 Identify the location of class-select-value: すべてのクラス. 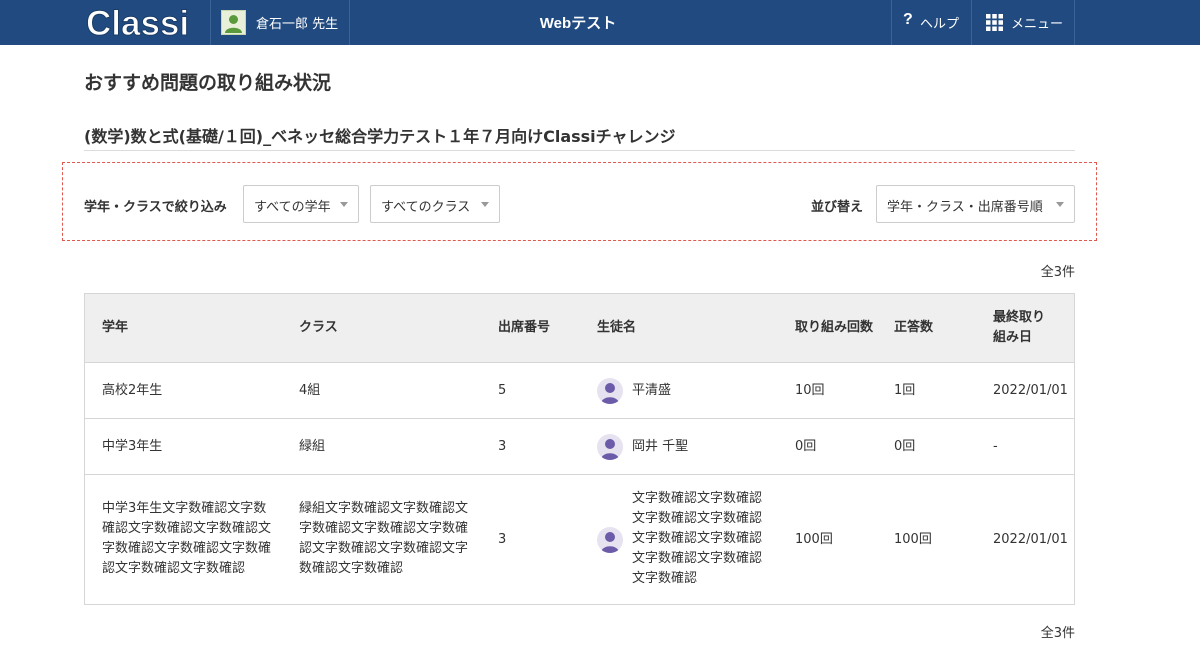
(426, 207).